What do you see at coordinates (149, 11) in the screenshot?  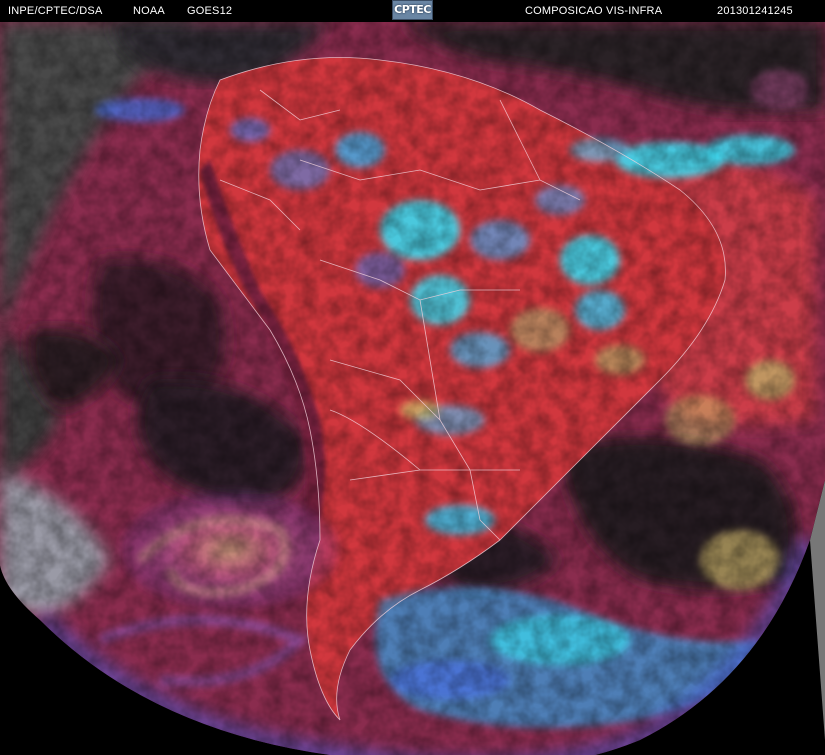 I see `agency-label: NOAA` at bounding box center [149, 11].